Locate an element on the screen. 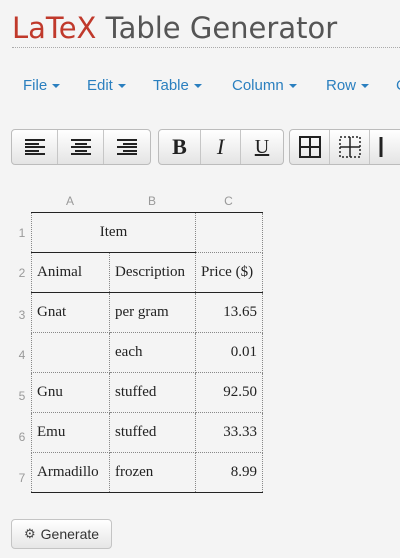 The height and width of the screenshot is (558, 400). border-group is located at coordinates (344, 147).